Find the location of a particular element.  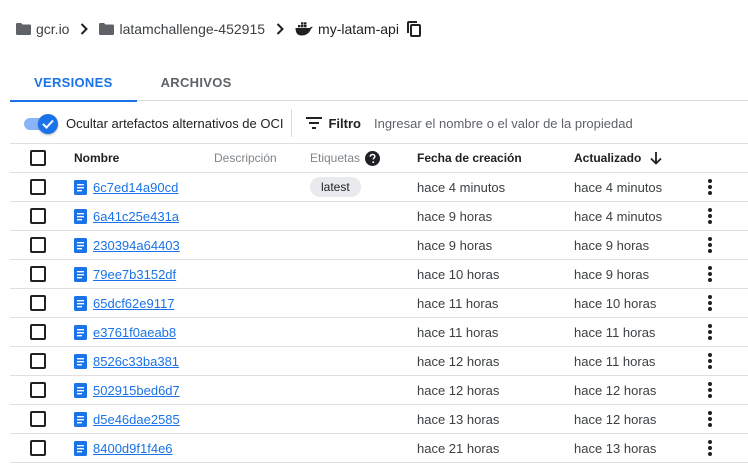

help-icon is located at coordinates (373, 158).